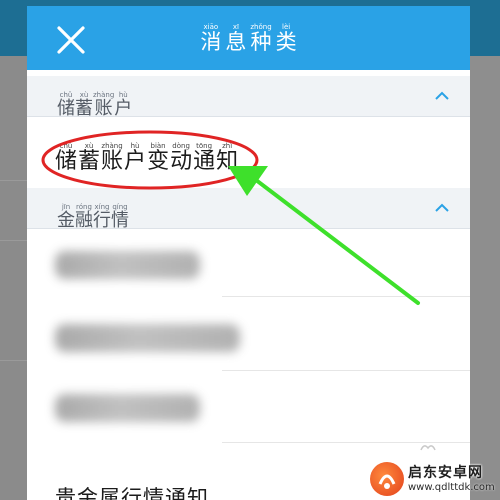  Describe the element at coordinates (261, 42) in the screenshot. I see `hanzi: 种` at that location.